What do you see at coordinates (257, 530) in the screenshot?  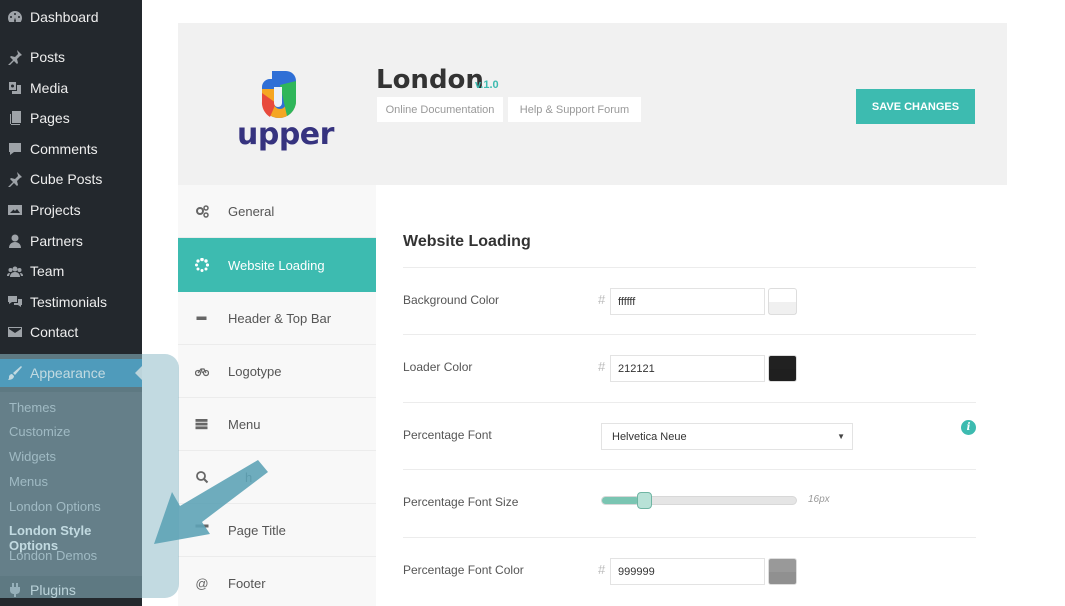 I see `nav-label: Page Title` at bounding box center [257, 530].